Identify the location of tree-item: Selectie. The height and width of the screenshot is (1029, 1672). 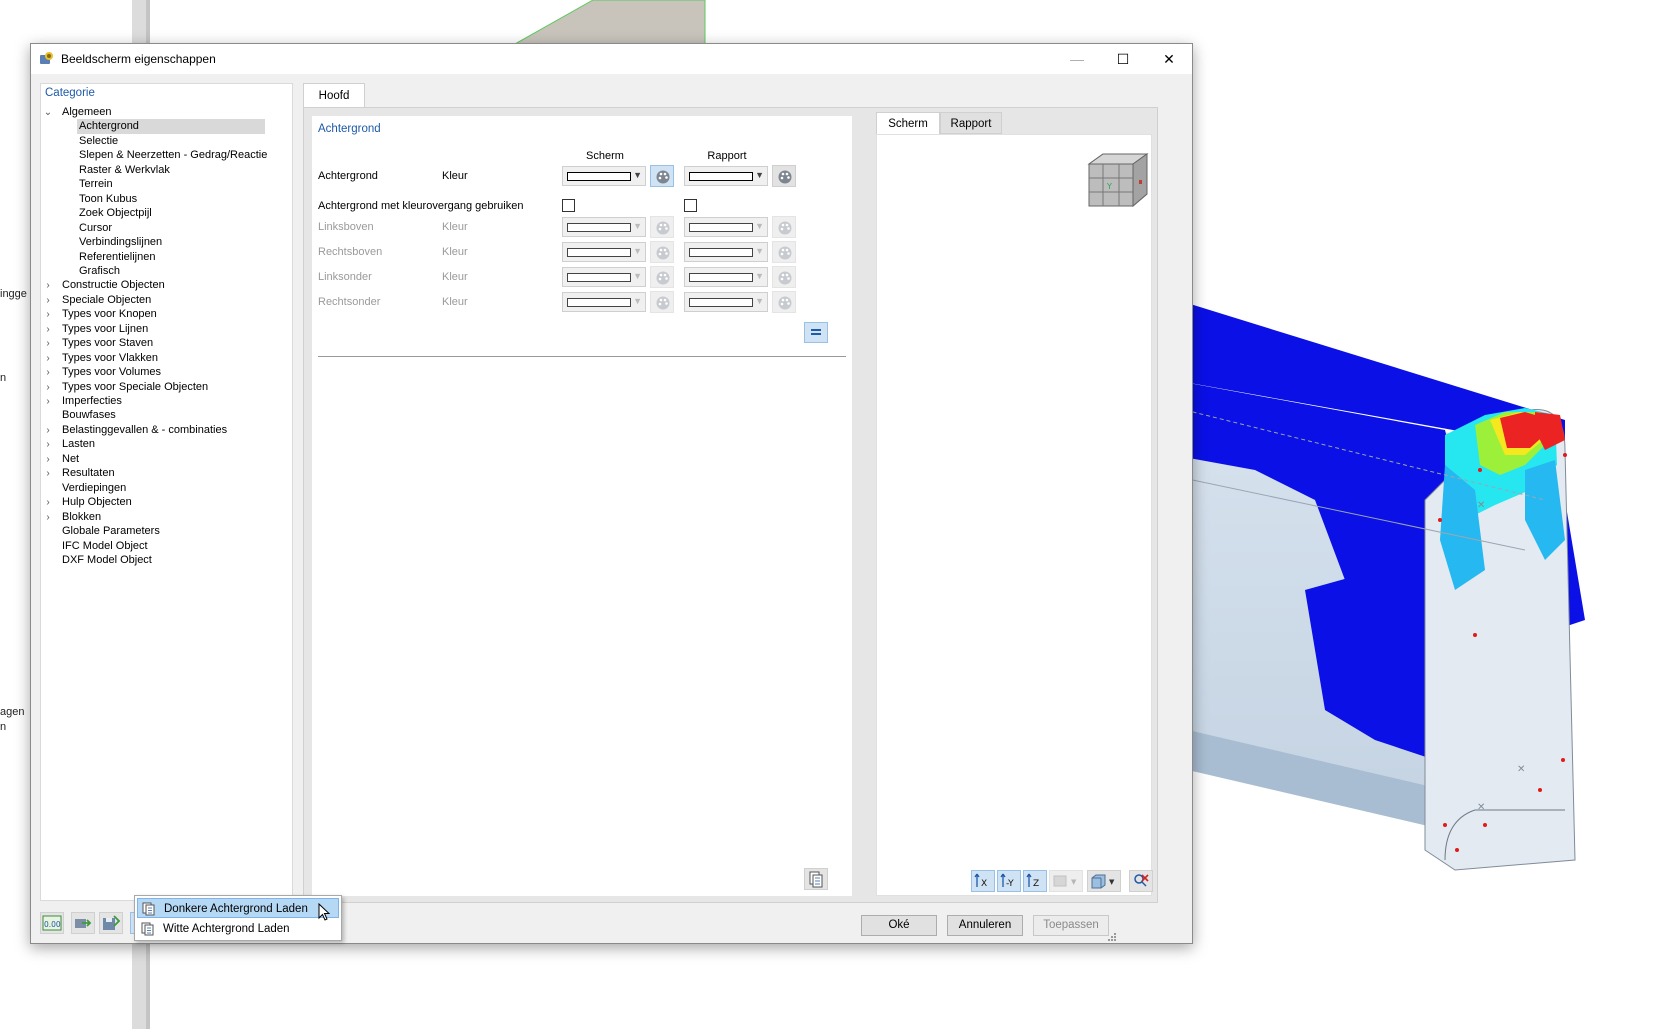
(97, 141).